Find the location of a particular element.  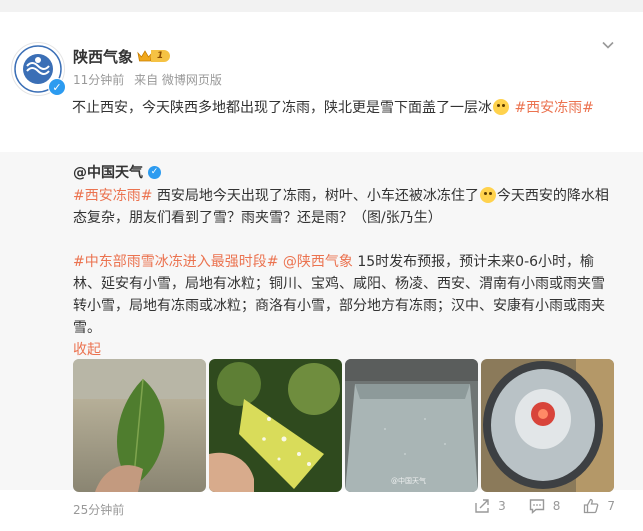

photo-iced-leaf is located at coordinates (275, 425).